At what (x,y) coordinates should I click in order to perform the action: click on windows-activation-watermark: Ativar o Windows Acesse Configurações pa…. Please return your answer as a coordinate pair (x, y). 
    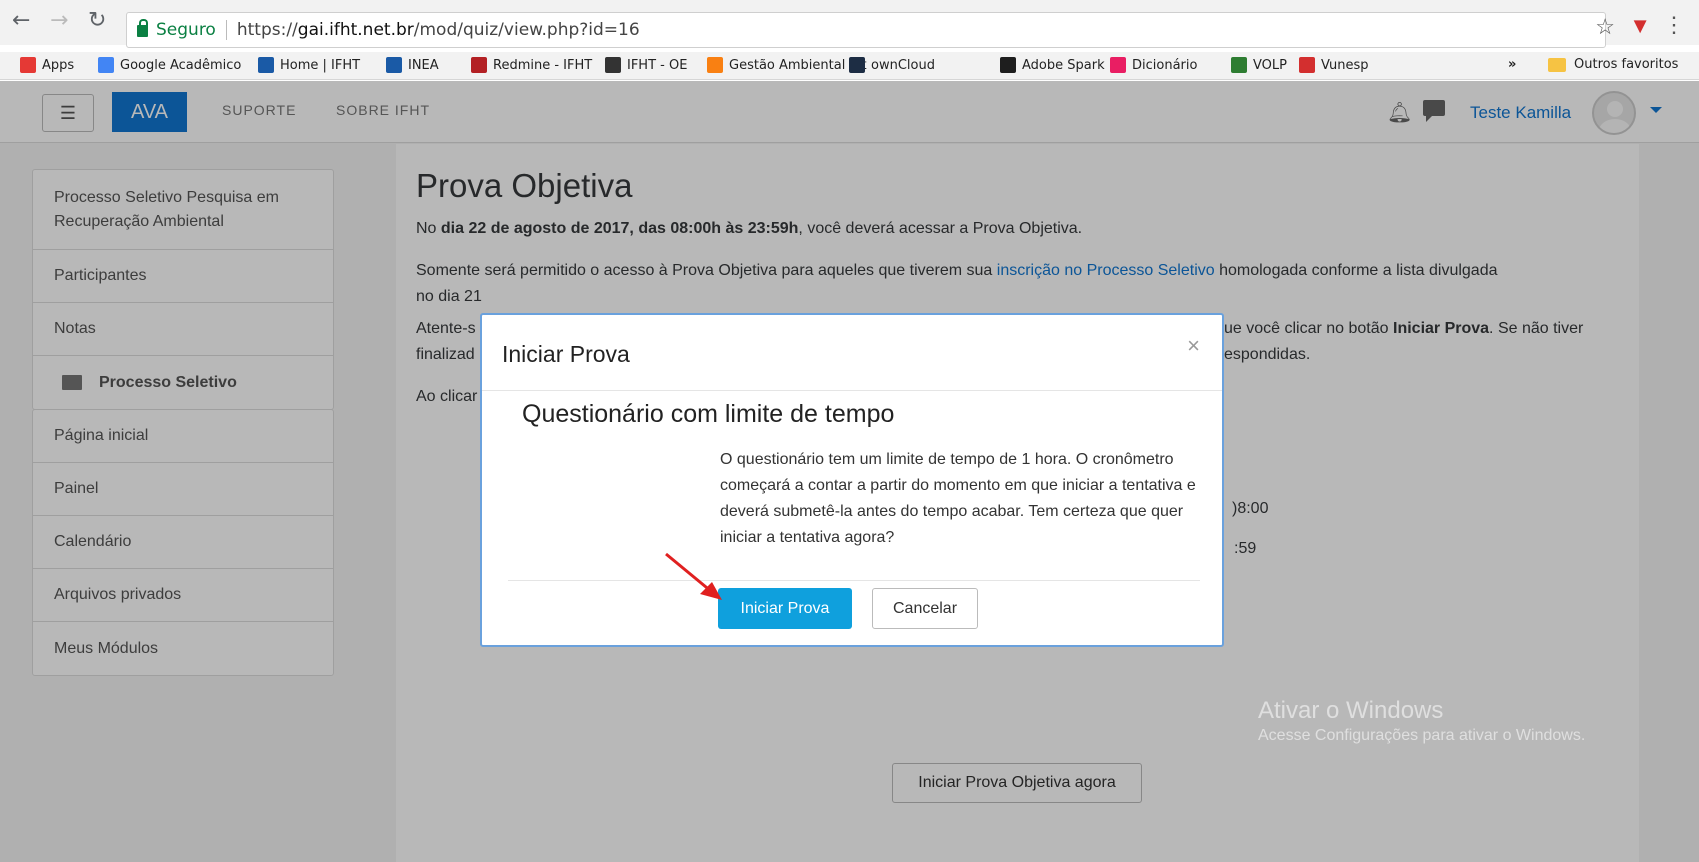
    Looking at the image, I should click on (1422, 720).